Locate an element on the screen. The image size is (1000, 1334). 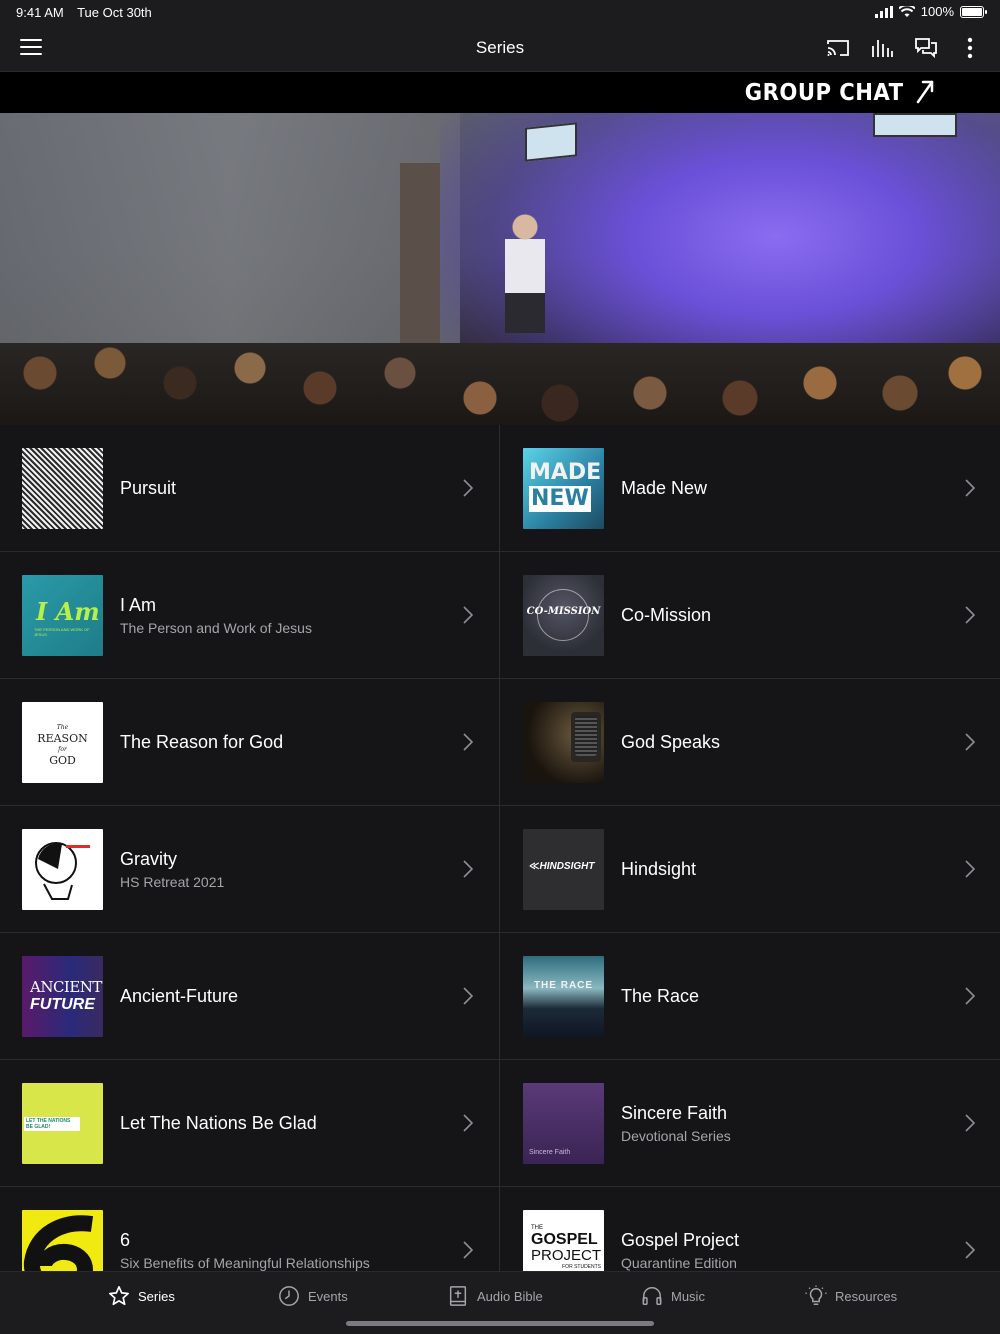
series-subtitle: HS Retreat 2021 is located at coordinates (172, 882).